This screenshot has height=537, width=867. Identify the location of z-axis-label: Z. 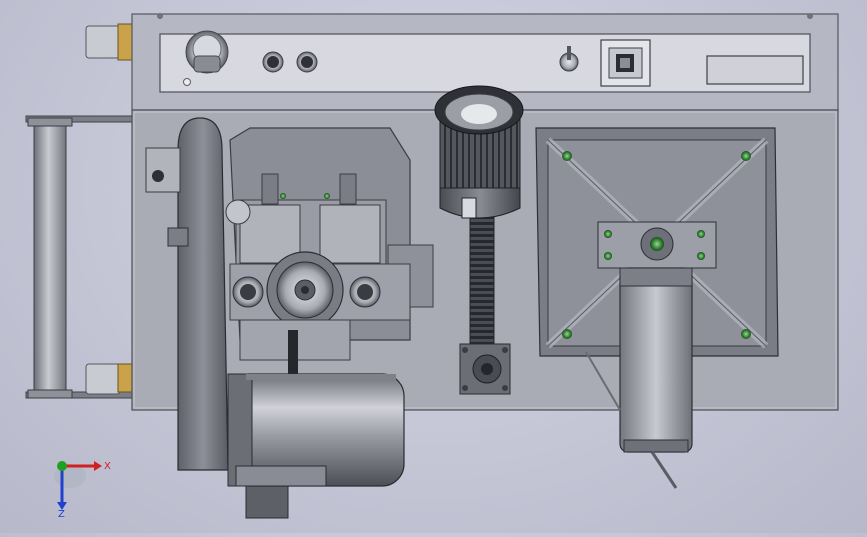
(61, 513).